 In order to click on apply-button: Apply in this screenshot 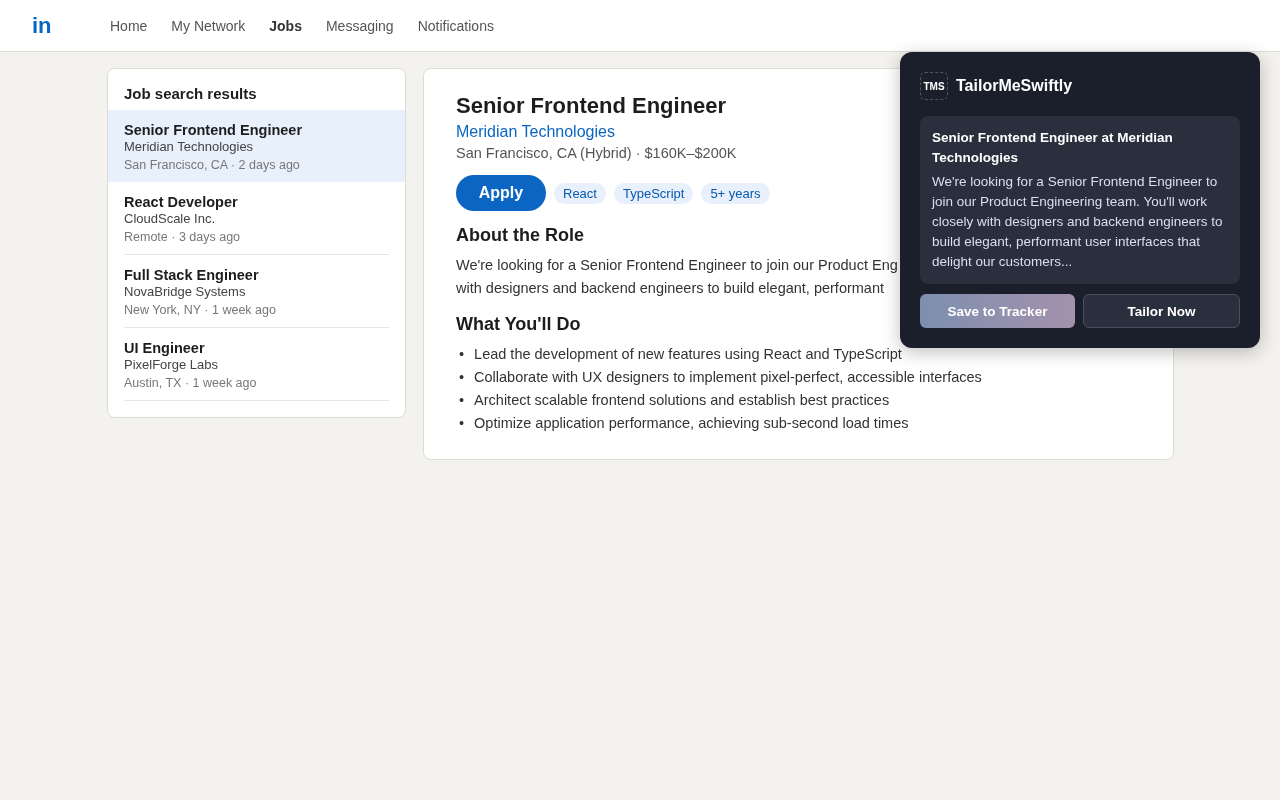, I will do `click(501, 193)`.